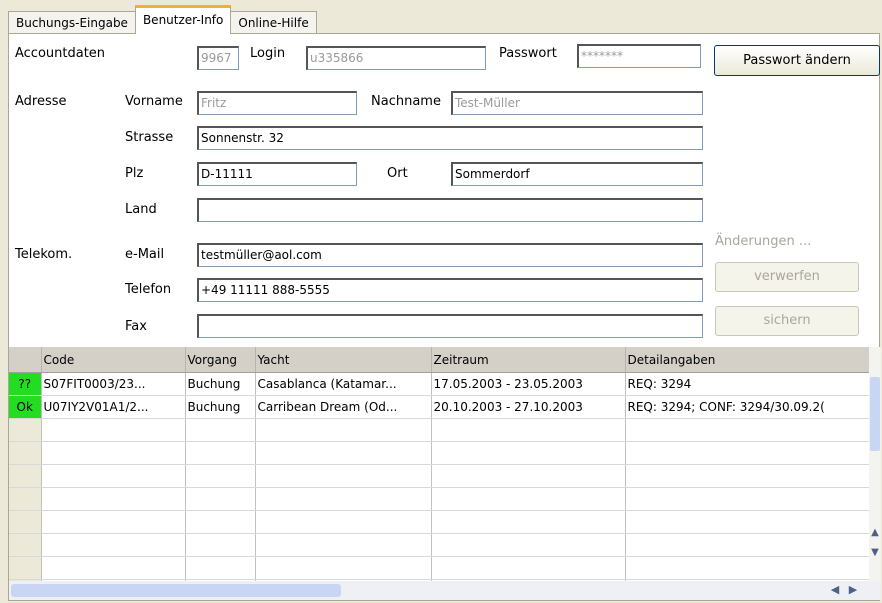 Image resolution: width=882 pixels, height=603 pixels. What do you see at coordinates (875, 464) in the screenshot?
I see `vertical-scrollbar: ▲ ▼` at bounding box center [875, 464].